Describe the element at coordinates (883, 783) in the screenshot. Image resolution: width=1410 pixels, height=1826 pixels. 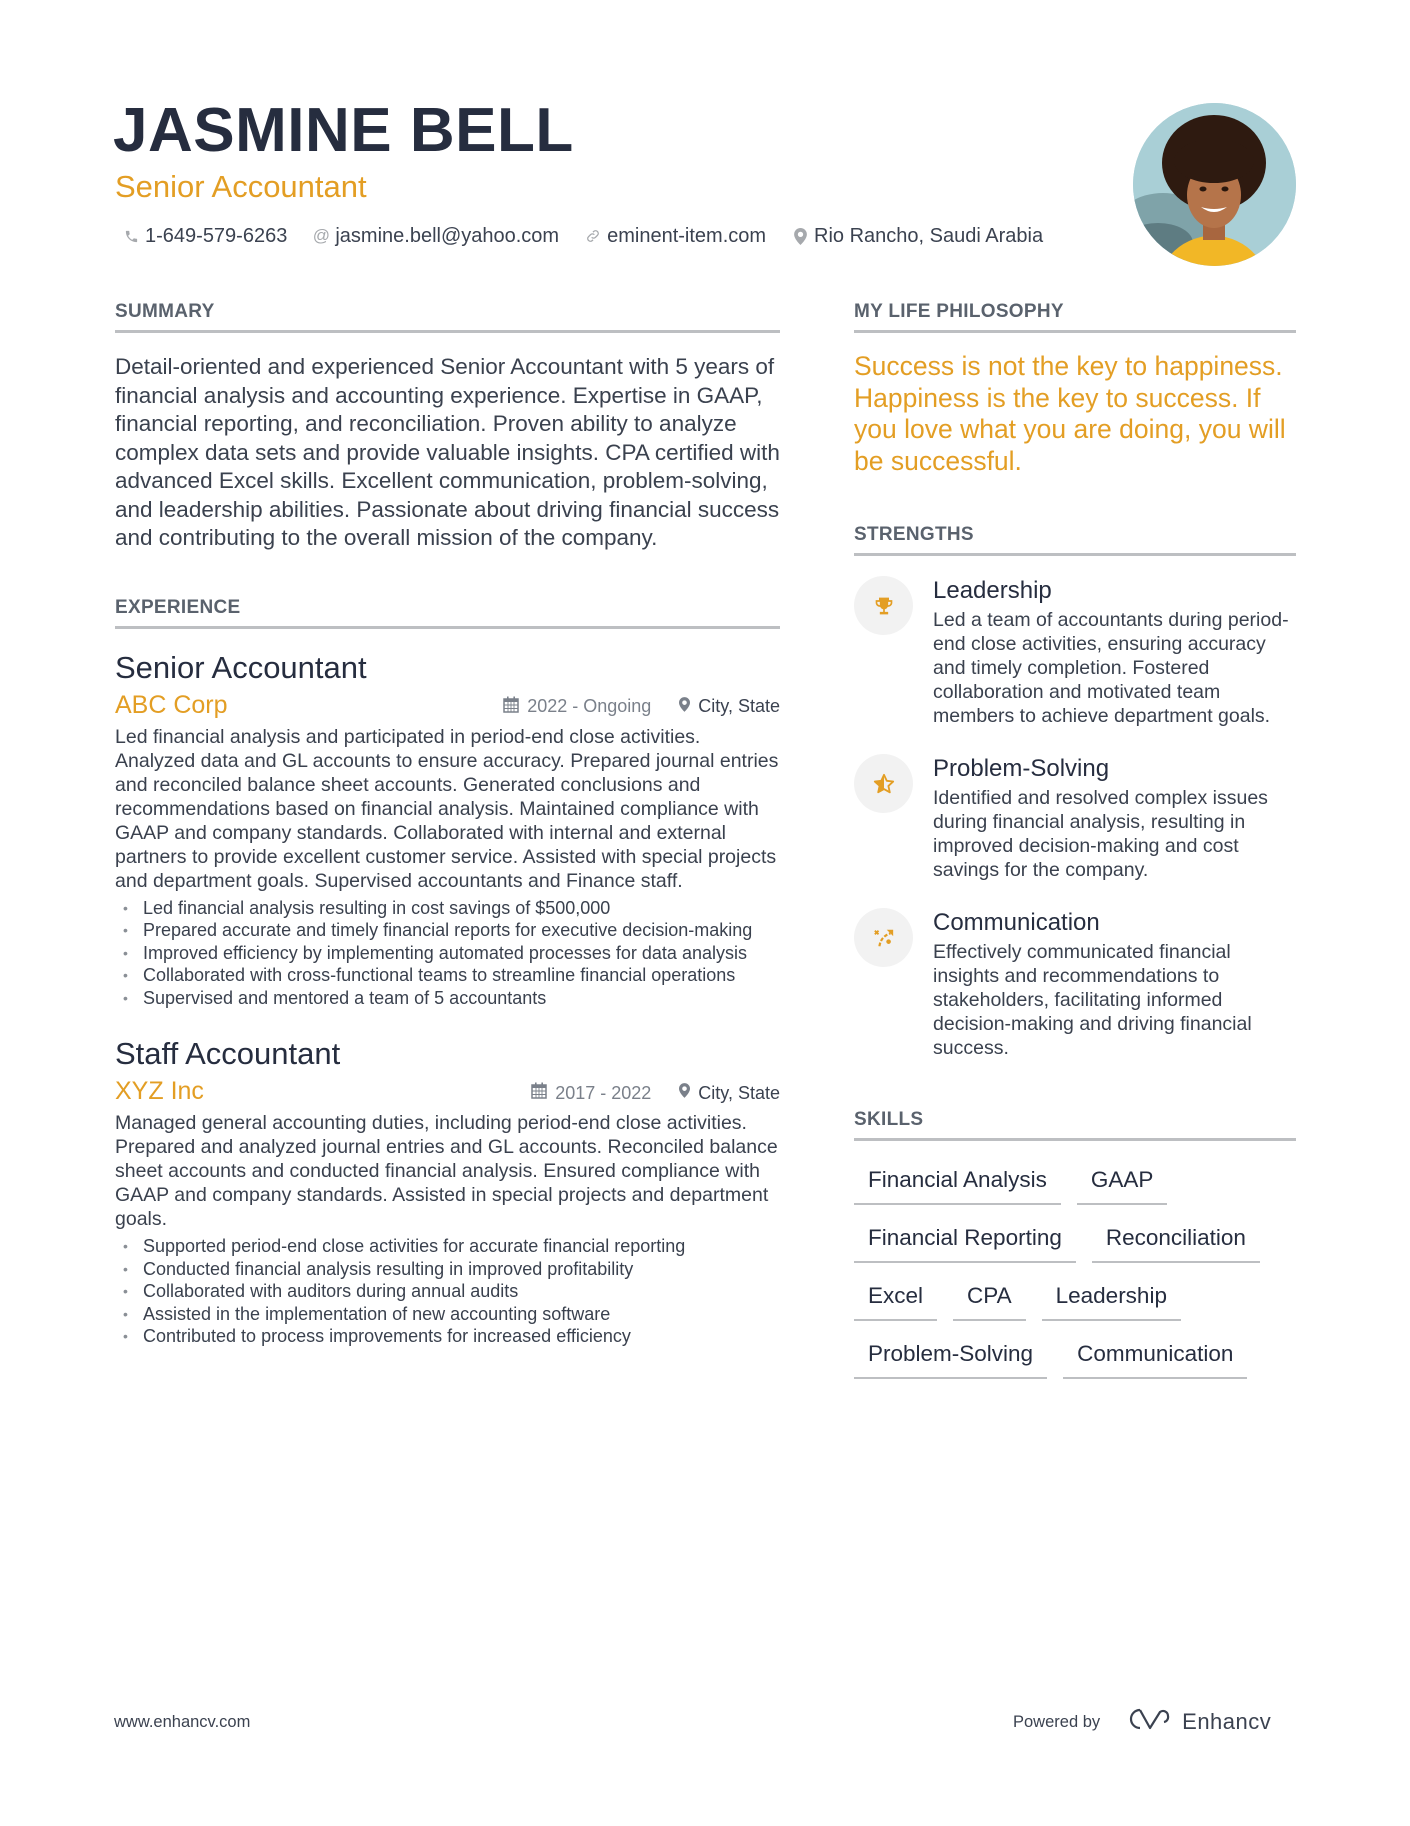
I see `star-half-icon` at that location.